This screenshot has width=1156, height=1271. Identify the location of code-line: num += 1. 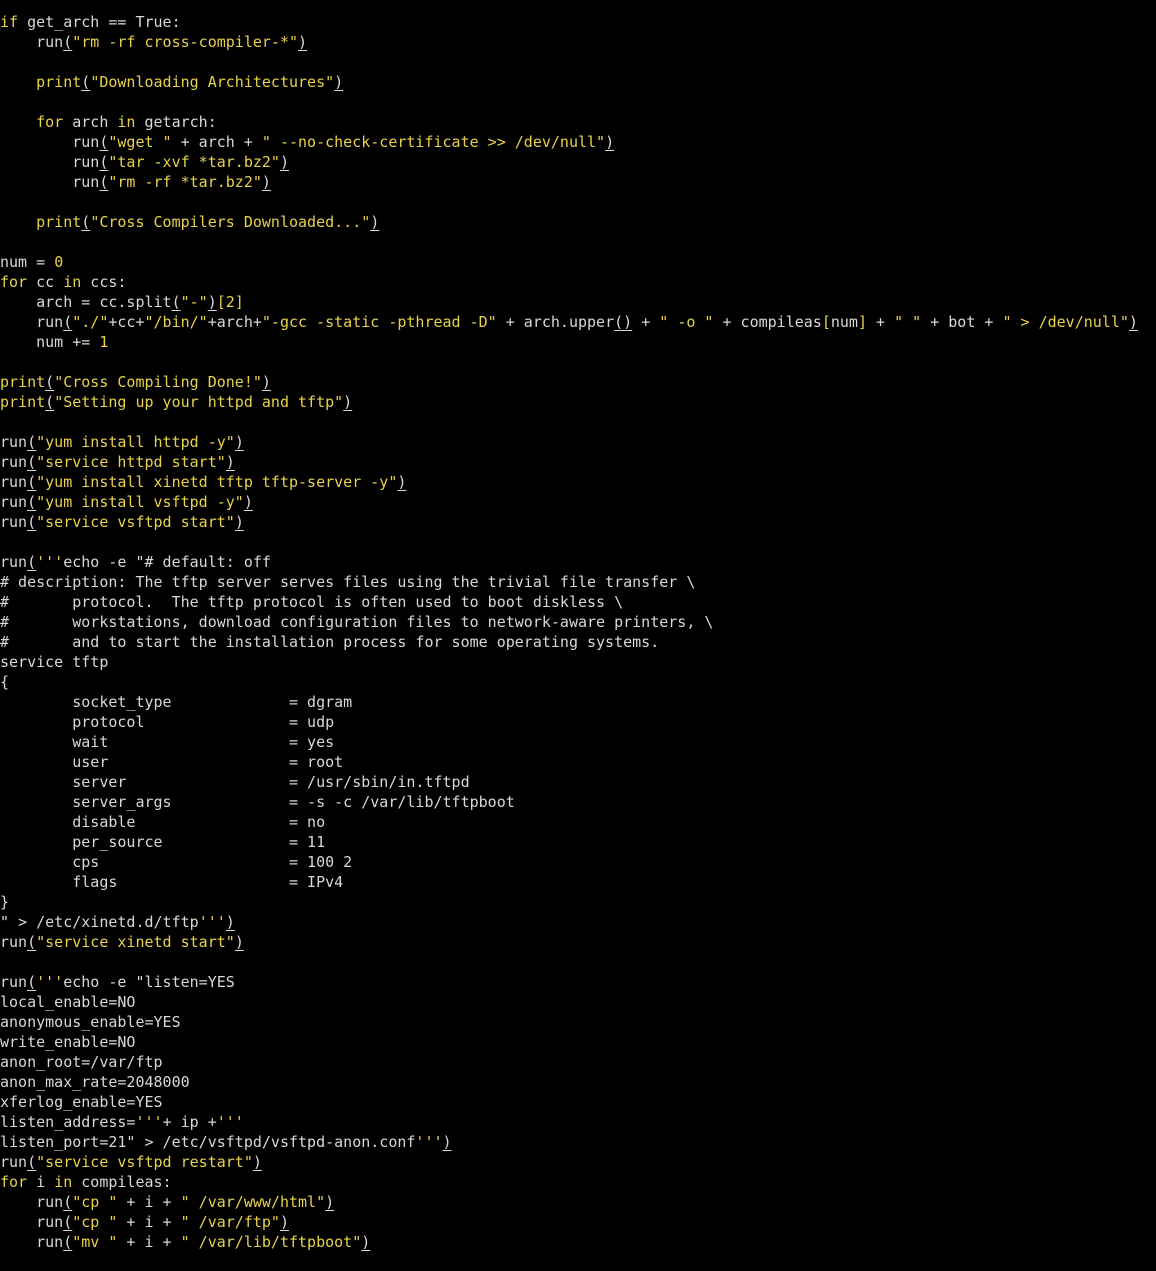
(578, 342).